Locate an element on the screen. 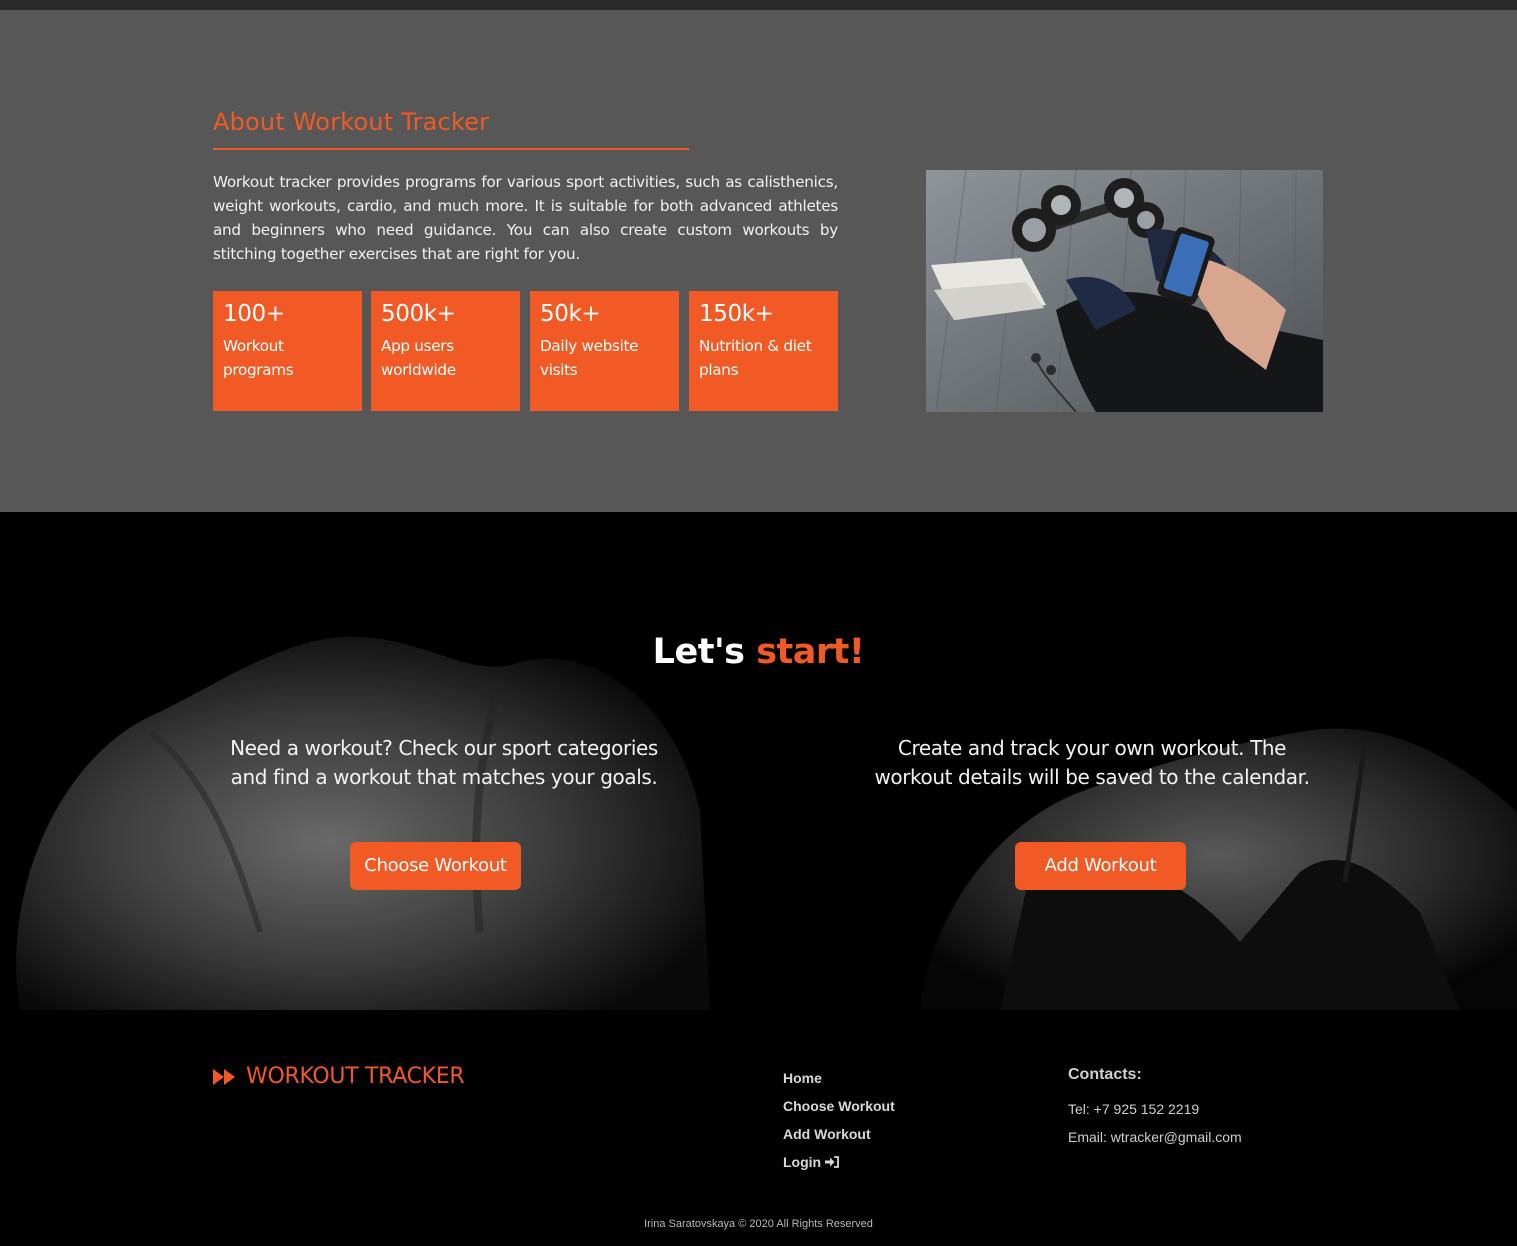 The width and height of the screenshot is (1517, 1246). start-title-text: Let's is located at coordinates (704, 652).